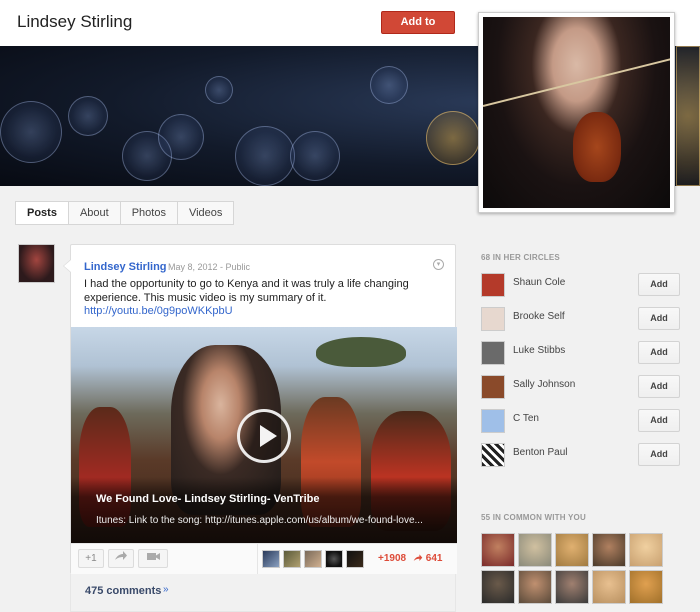 This screenshot has height=612, width=700. Describe the element at coordinates (263, 593) in the screenshot. I see `comments-bar: 475 comments »` at that location.